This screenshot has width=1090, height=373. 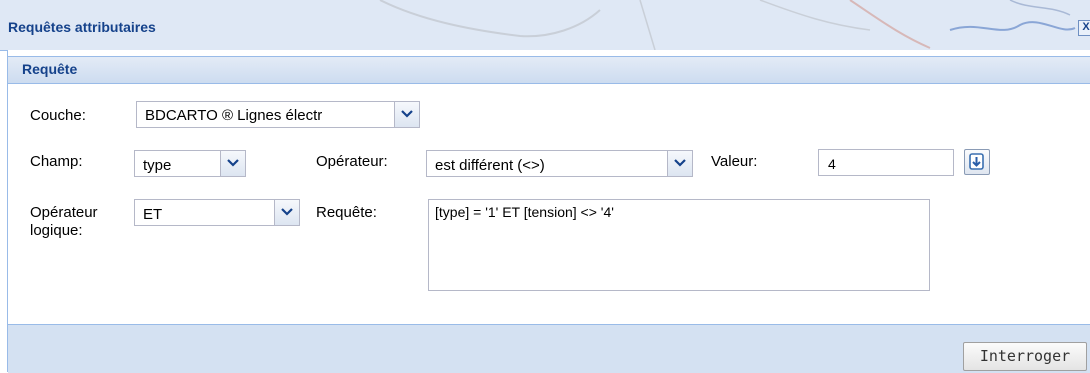 I want to click on close-icon: X, so click(x=1086, y=27).